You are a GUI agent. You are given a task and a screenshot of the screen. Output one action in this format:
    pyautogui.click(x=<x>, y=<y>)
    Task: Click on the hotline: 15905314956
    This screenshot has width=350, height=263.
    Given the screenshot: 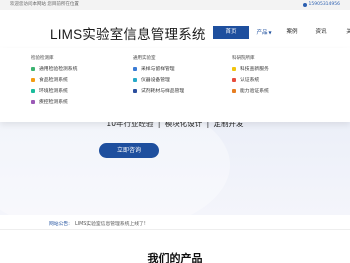 What is the action you would take?
    pyautogui.click(x=321, y=5)
    